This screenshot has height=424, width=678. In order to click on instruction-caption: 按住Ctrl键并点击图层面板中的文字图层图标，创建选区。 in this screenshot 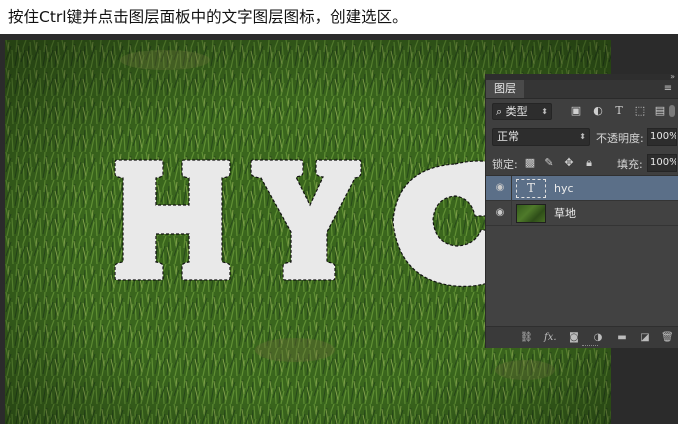, I will do `click(339, 17)`.